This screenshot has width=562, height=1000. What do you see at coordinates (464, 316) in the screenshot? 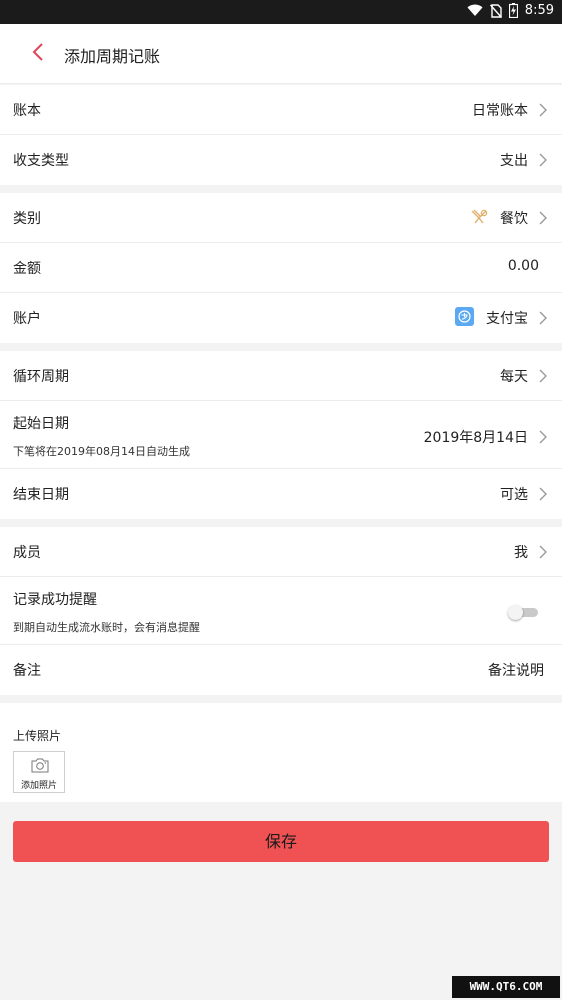
I see `alipay-icon` at bounding box center [464, 316].